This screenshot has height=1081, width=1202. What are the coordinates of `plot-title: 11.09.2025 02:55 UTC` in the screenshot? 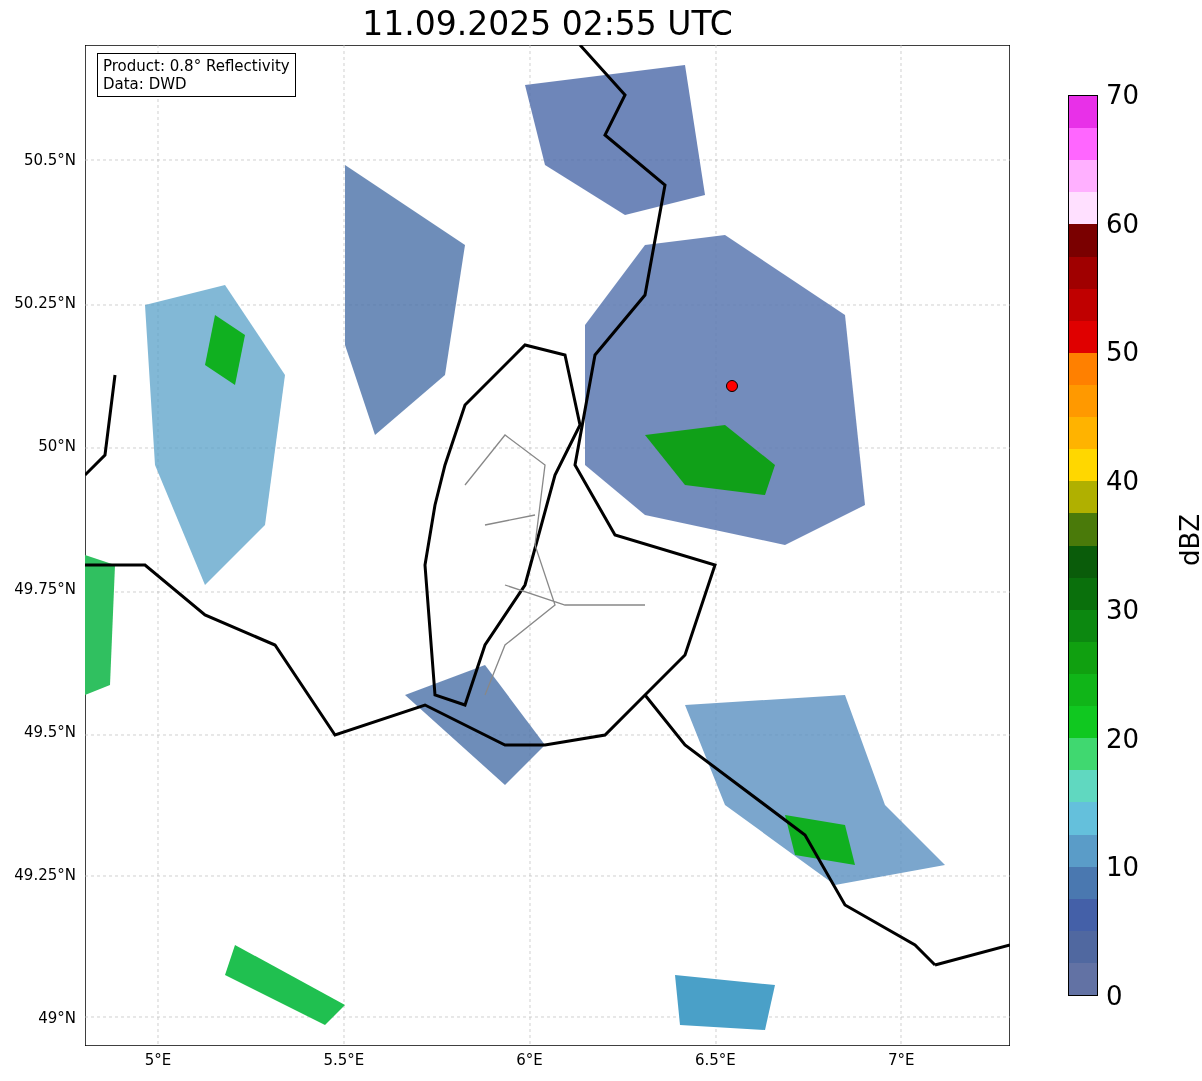 It's located at (547, 24).